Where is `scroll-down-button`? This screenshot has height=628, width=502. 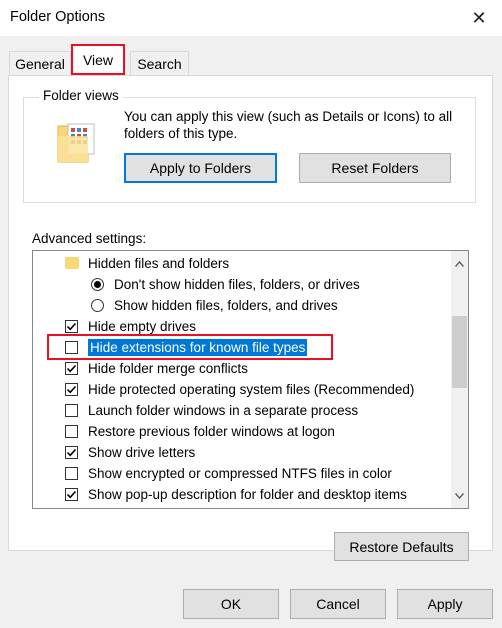
scroll-down-button is located at coordinates (459, 495).